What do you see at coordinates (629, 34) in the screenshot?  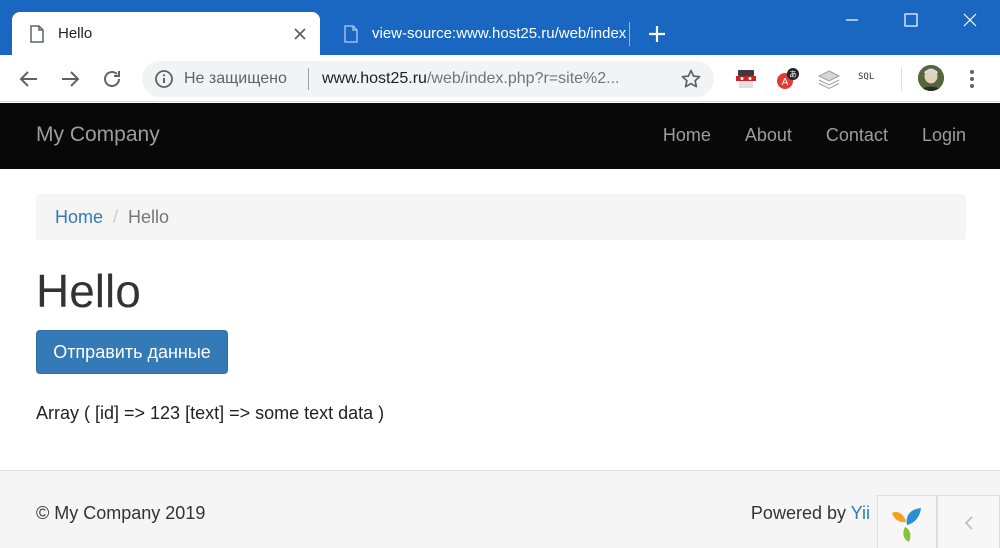 I see `tab-divider` at bounding box center [629, 34].